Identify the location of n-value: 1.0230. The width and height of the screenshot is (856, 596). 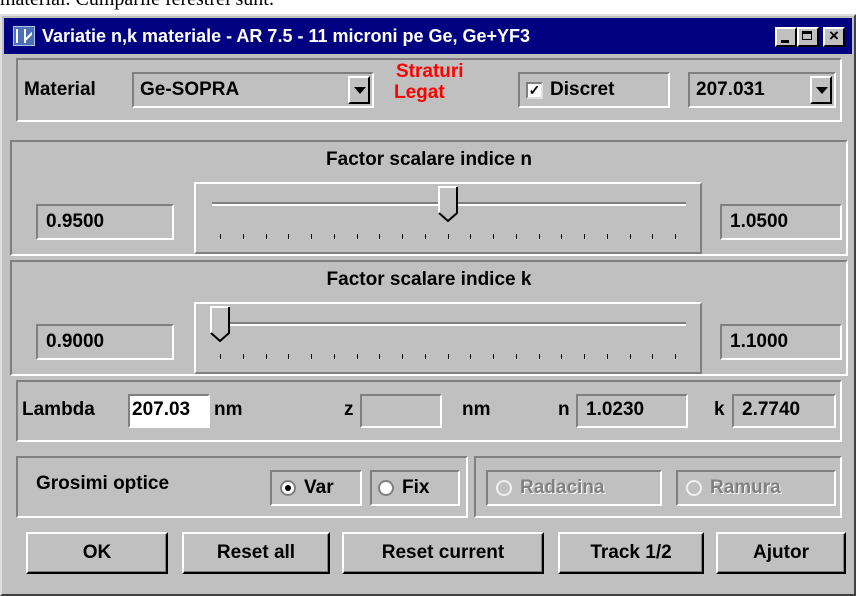
(632, 411).